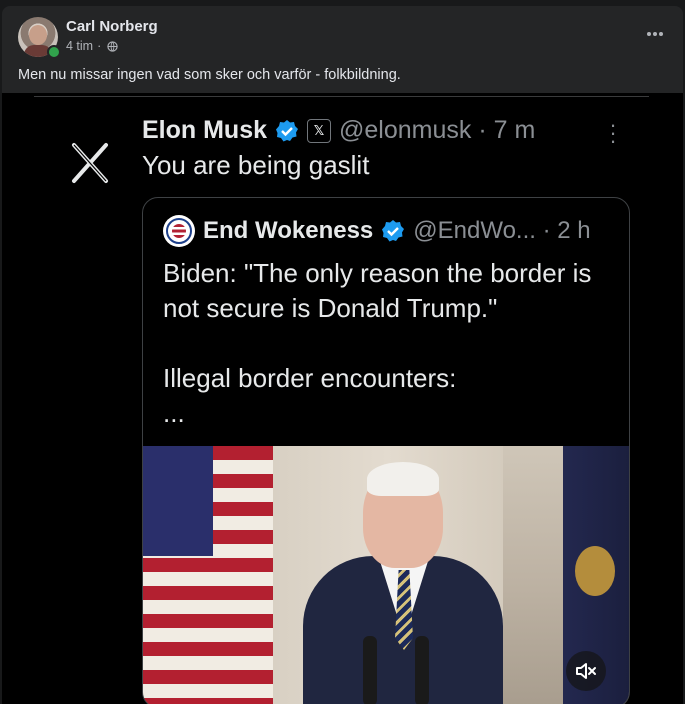 Image resolution: width=685 pixels, height=704 pixels. I want to click on unmute-button, so click(586, 671).